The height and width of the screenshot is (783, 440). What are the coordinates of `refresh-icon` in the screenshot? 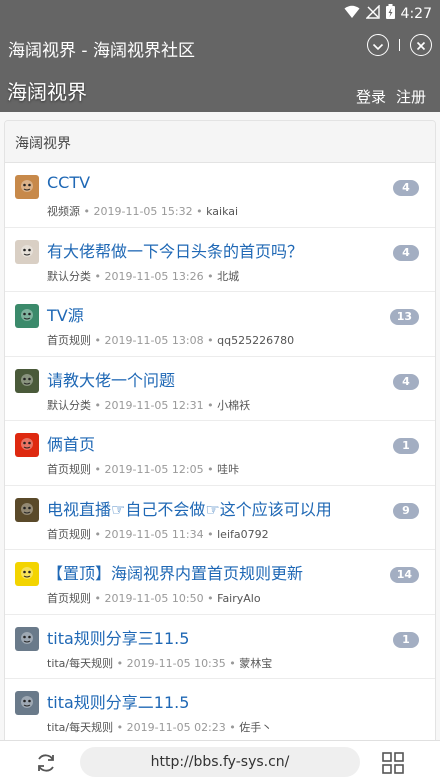 It's located at (46, 766).